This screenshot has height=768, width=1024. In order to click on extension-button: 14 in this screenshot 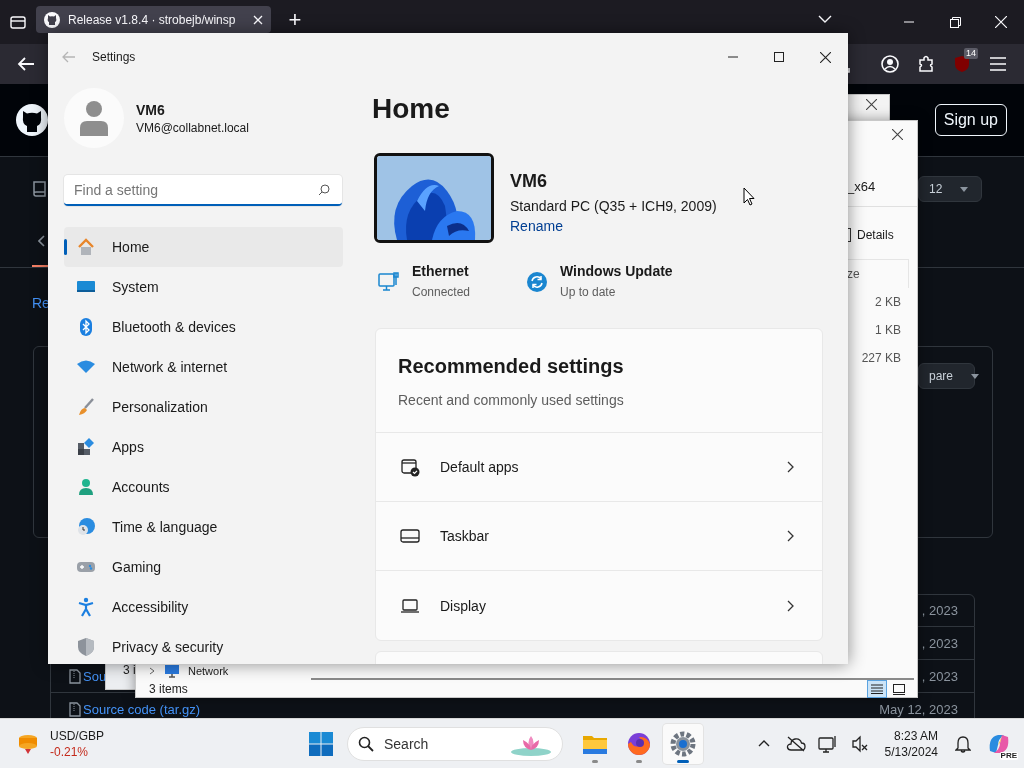, I will do `click(962, 64)`.